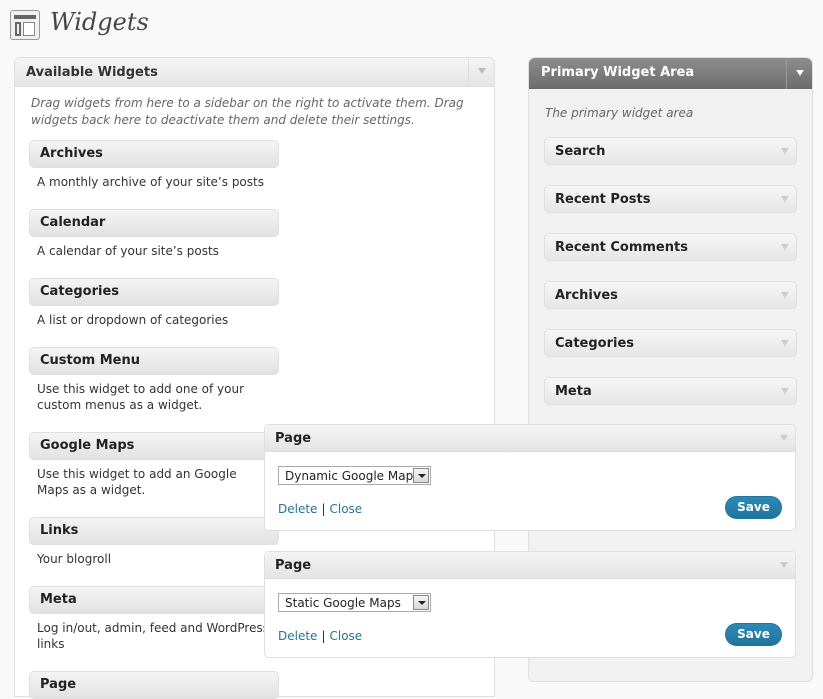 Image resolution: width=823 pixels, height=699 pixels. I want to click on widget-title: Calendar, so click(154, 223).